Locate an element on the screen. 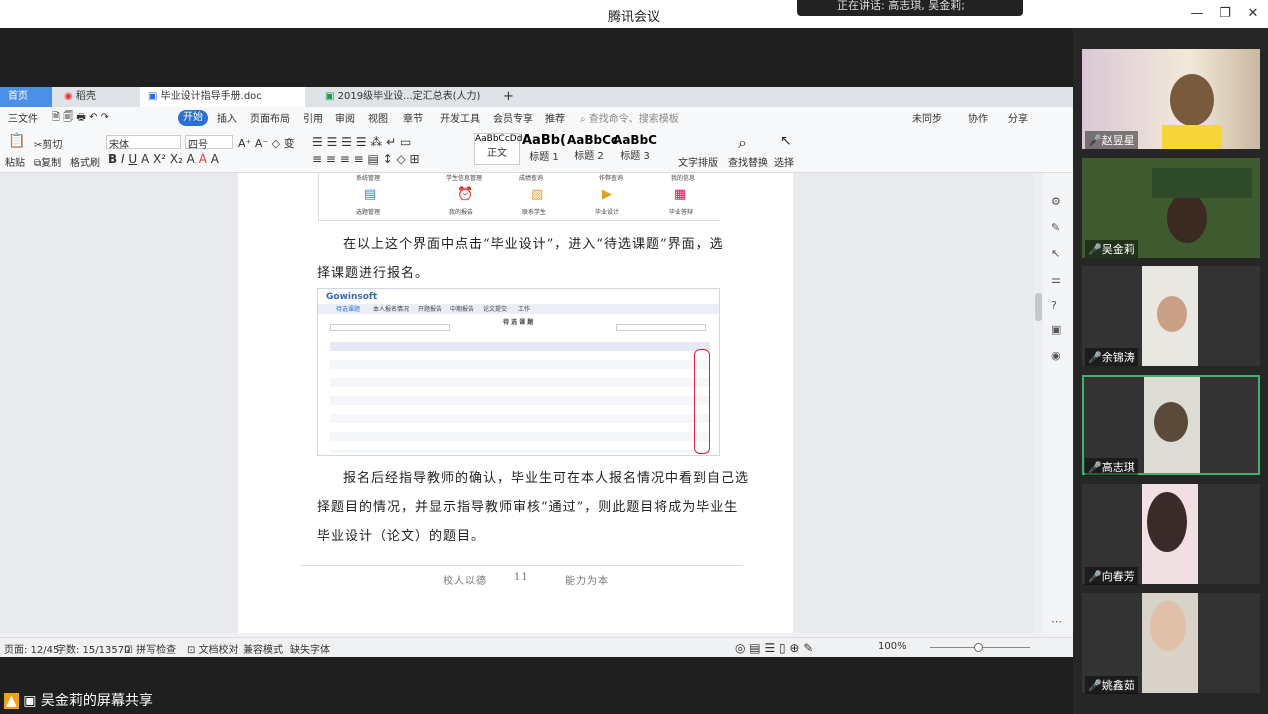 This screenshot has width=1268, height=714. participant-name: 🎤赵昱星 is located at coordinates (1111, 140).